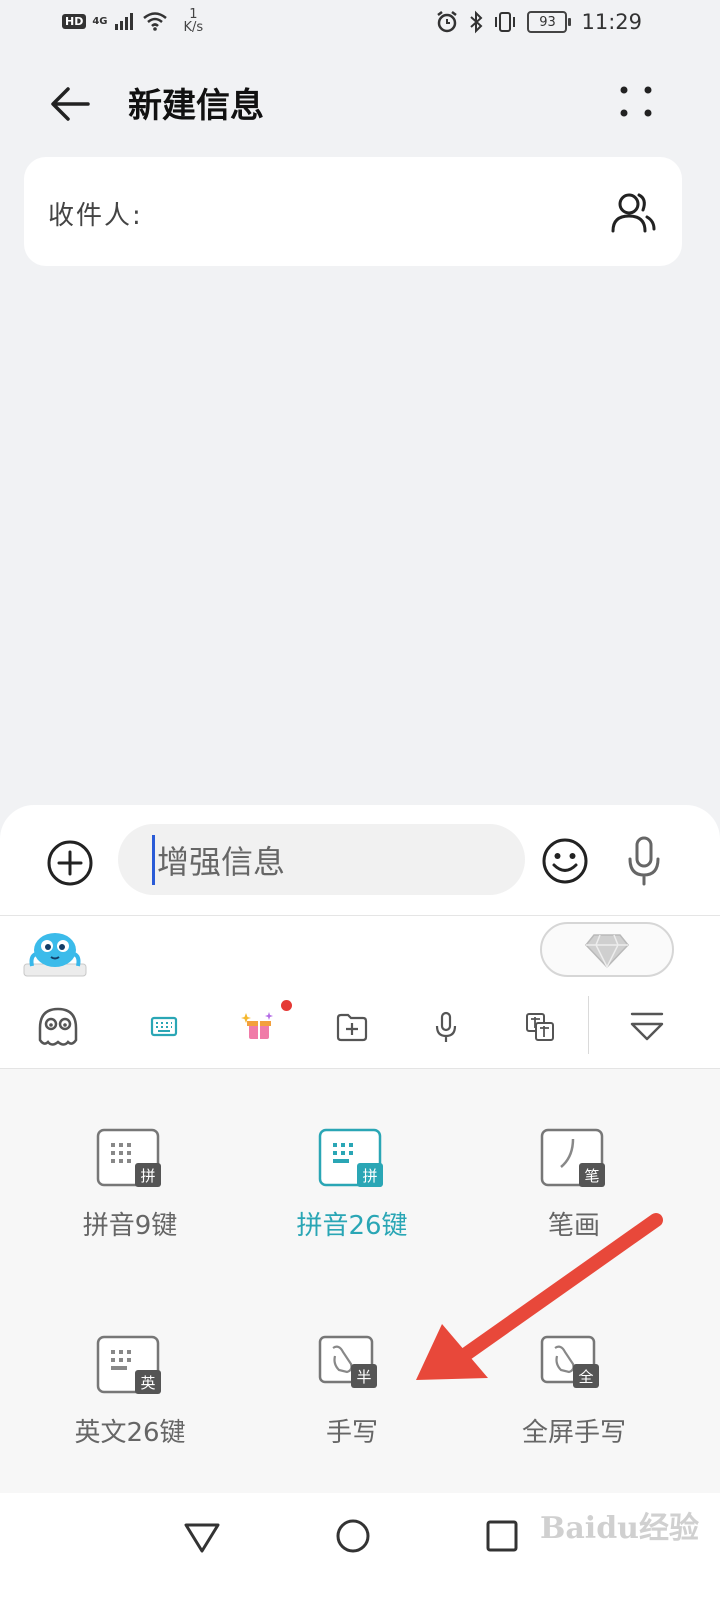 This screenshot has width=720, height=1600. I want to click on layout-label-handwriting: 手写, so click(351, 1433).